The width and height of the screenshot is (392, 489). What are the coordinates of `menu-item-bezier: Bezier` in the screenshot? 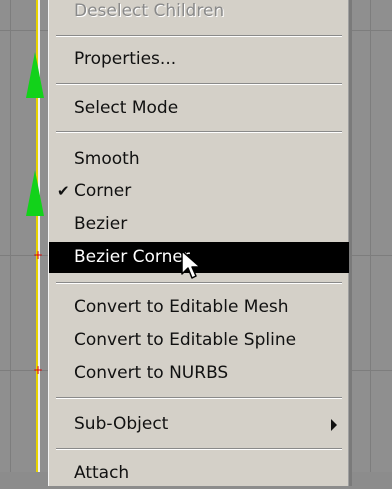 It's located at (199, 224).